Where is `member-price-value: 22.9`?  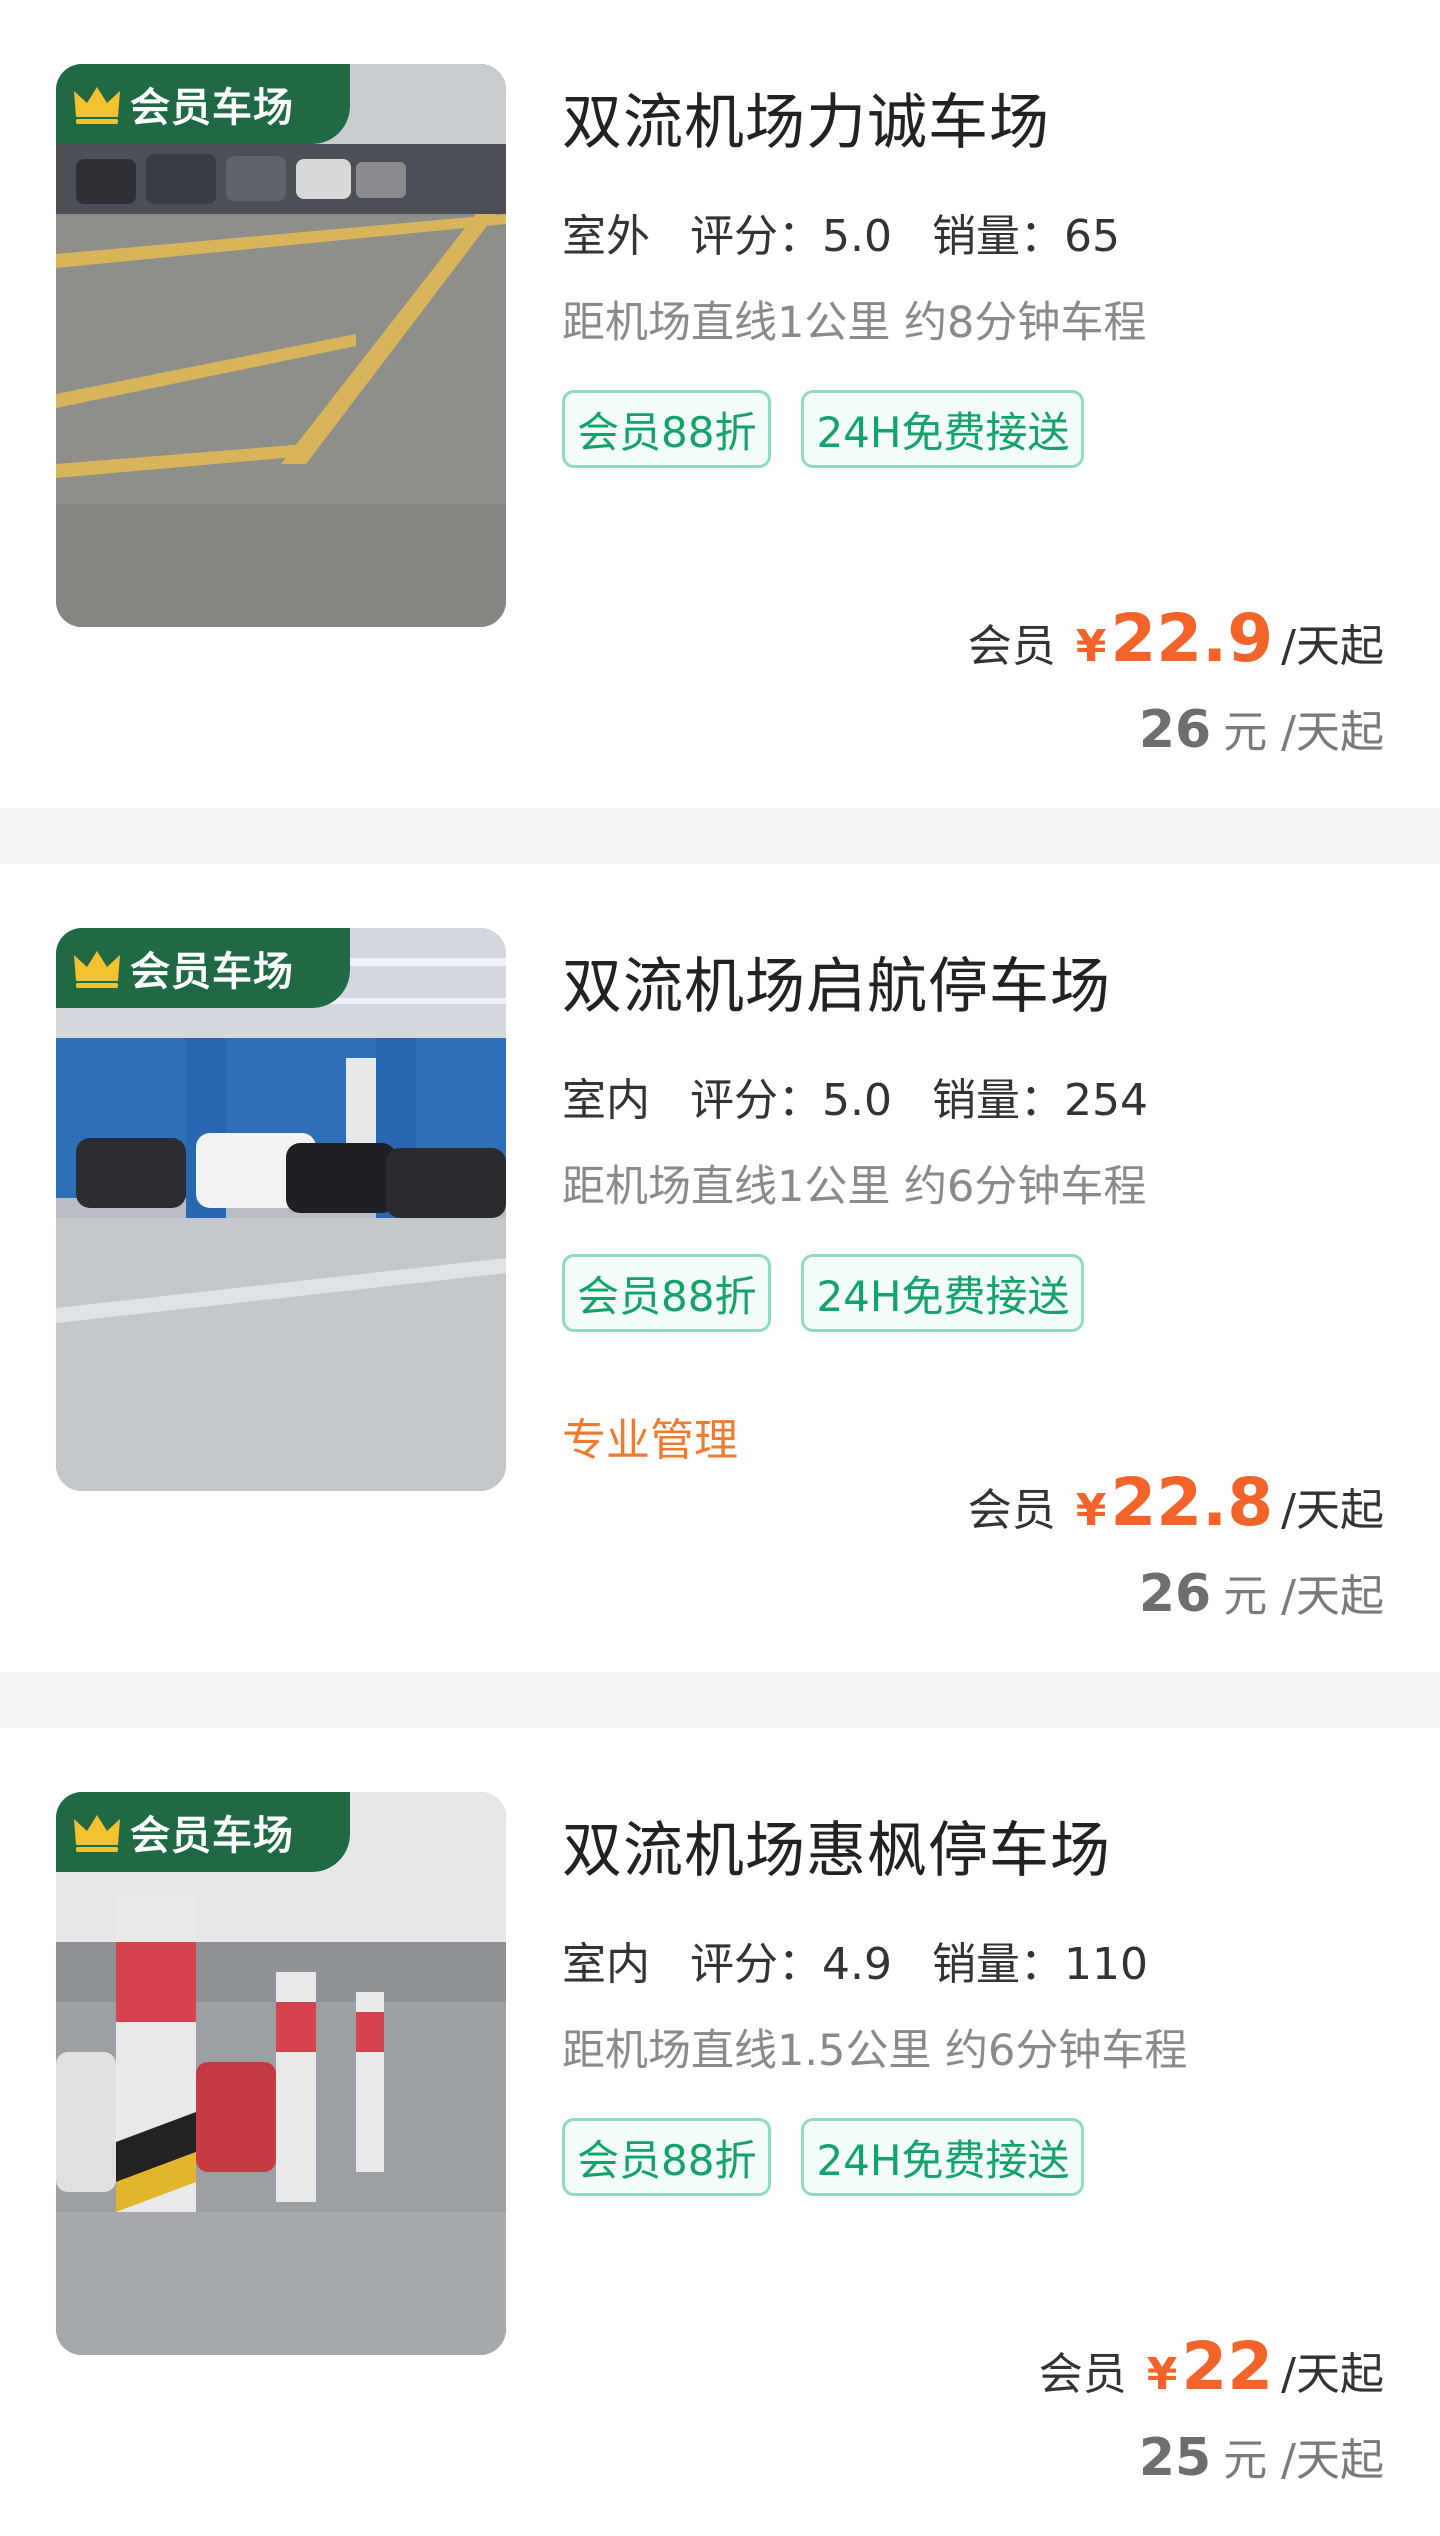
member-price-value: 22.9 is located at coordinates (1192, 638).